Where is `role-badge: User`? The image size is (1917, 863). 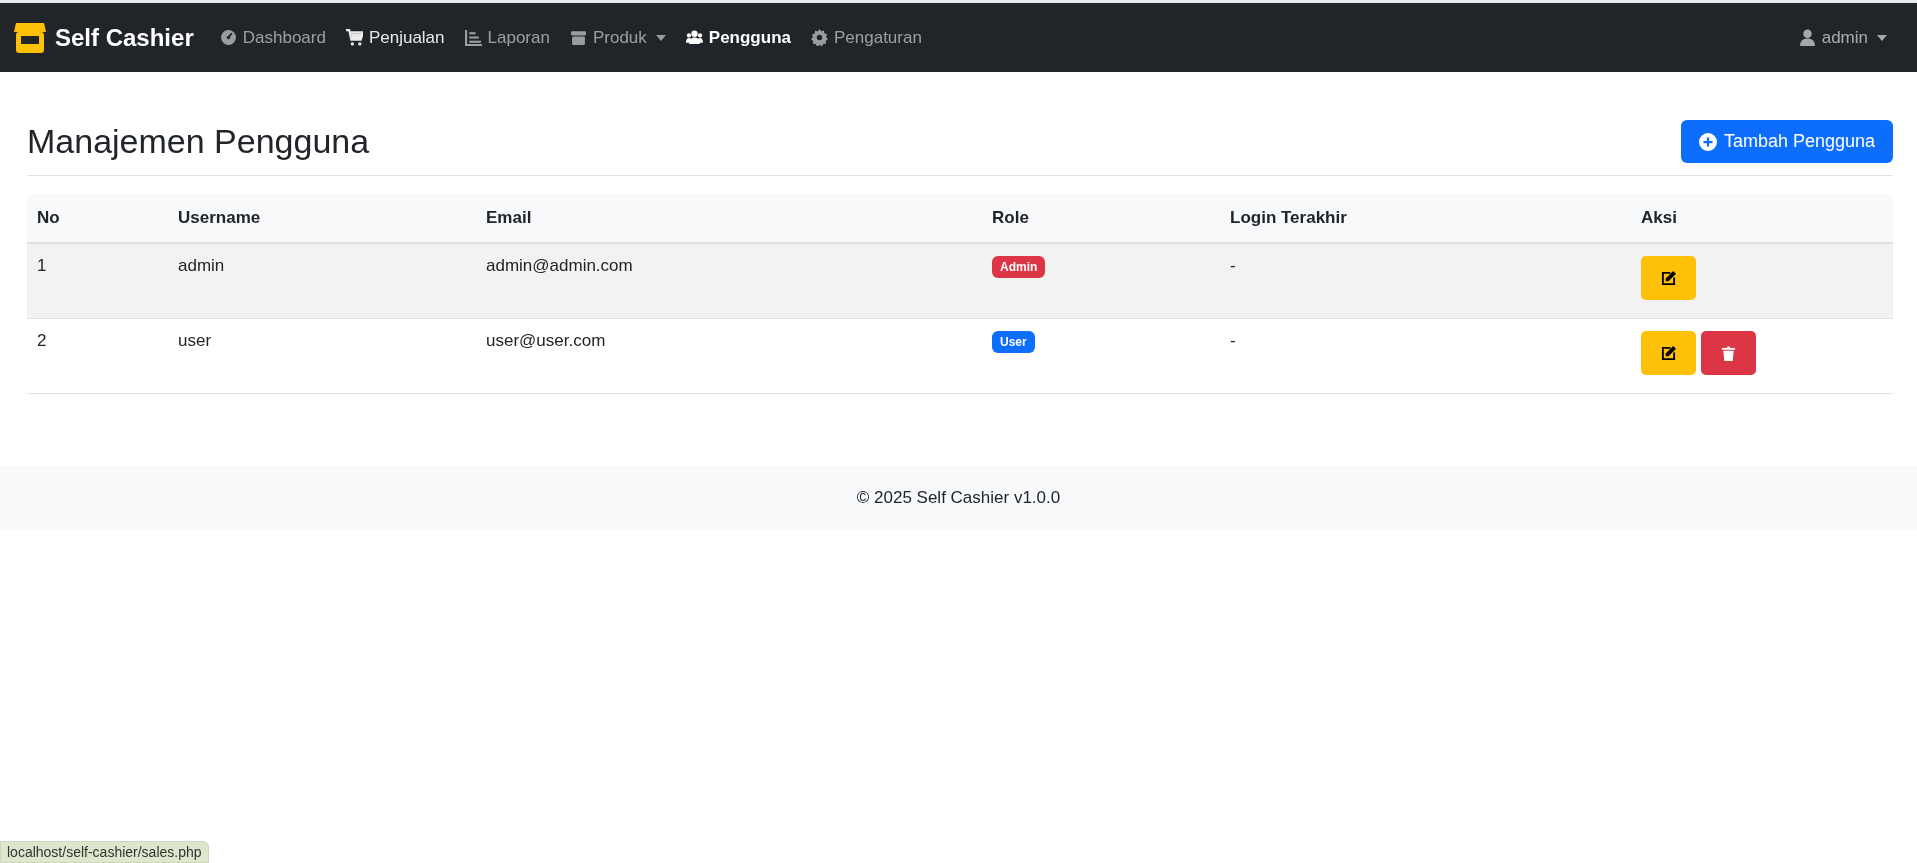
role-badge: User is located at coordinates (1013, 342).